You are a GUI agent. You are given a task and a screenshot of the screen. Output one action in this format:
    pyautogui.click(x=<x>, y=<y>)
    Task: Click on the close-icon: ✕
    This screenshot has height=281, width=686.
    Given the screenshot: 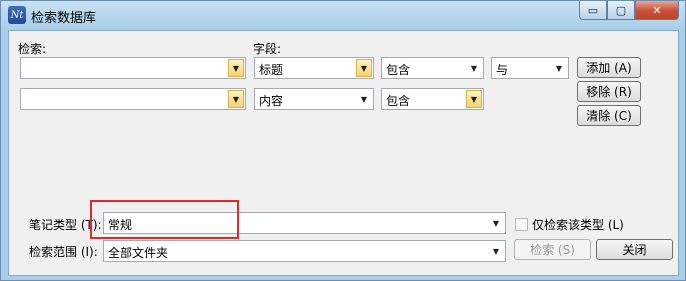 What is the action you would take?
    pyautogui.click(x=657, y=10)
    